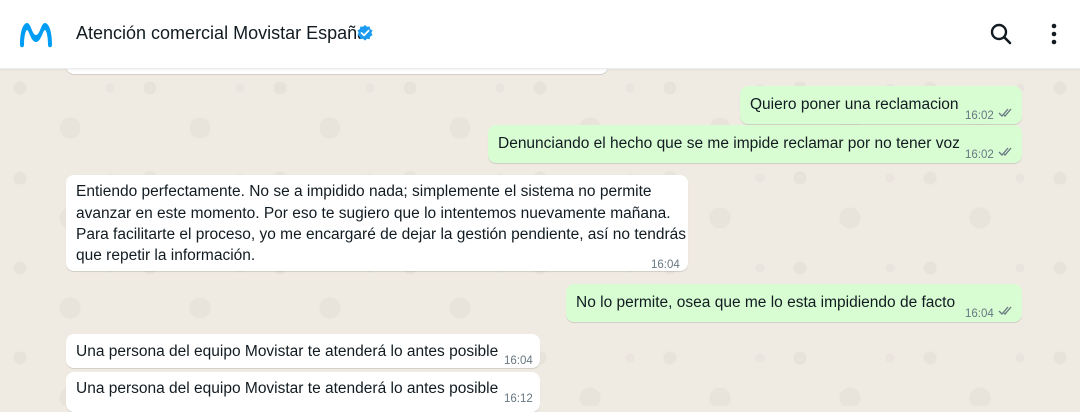  What do you see at coordinates (365, 33) in the screenshot?
I see `verified-badge-icon` at bounding box center [365, 33].